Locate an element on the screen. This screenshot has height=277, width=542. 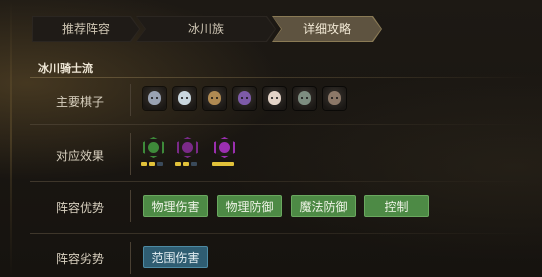
troll-warrior-icon is located at coordinates (334, 98).